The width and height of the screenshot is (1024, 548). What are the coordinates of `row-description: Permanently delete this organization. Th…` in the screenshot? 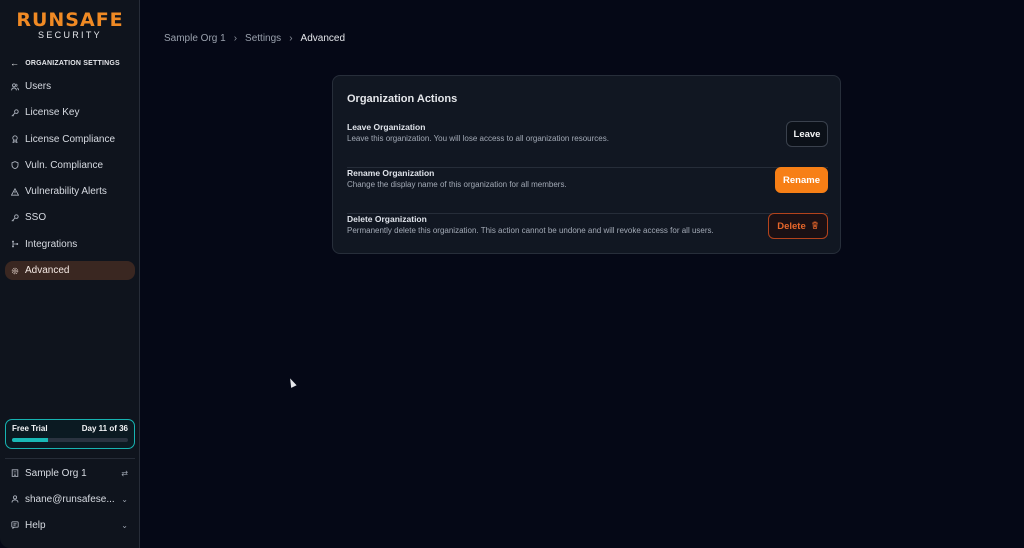 It's located at (530, 230).